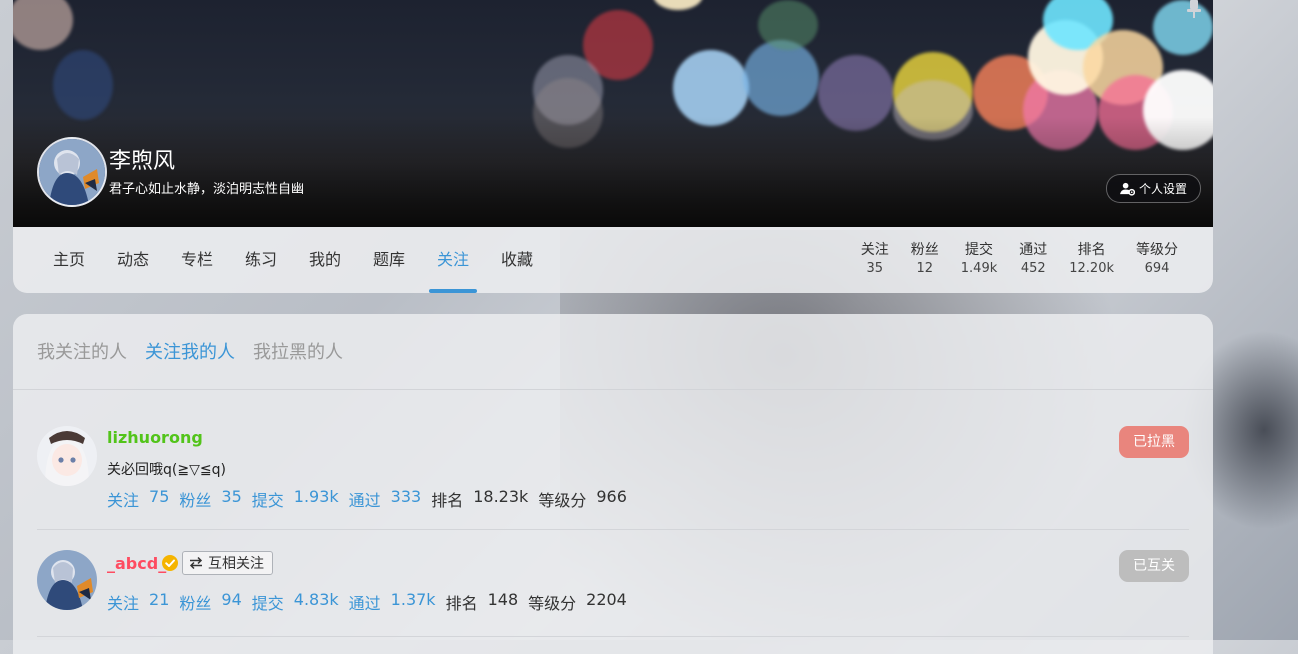  I want to click on stat-value: 12, so click(925, 268).